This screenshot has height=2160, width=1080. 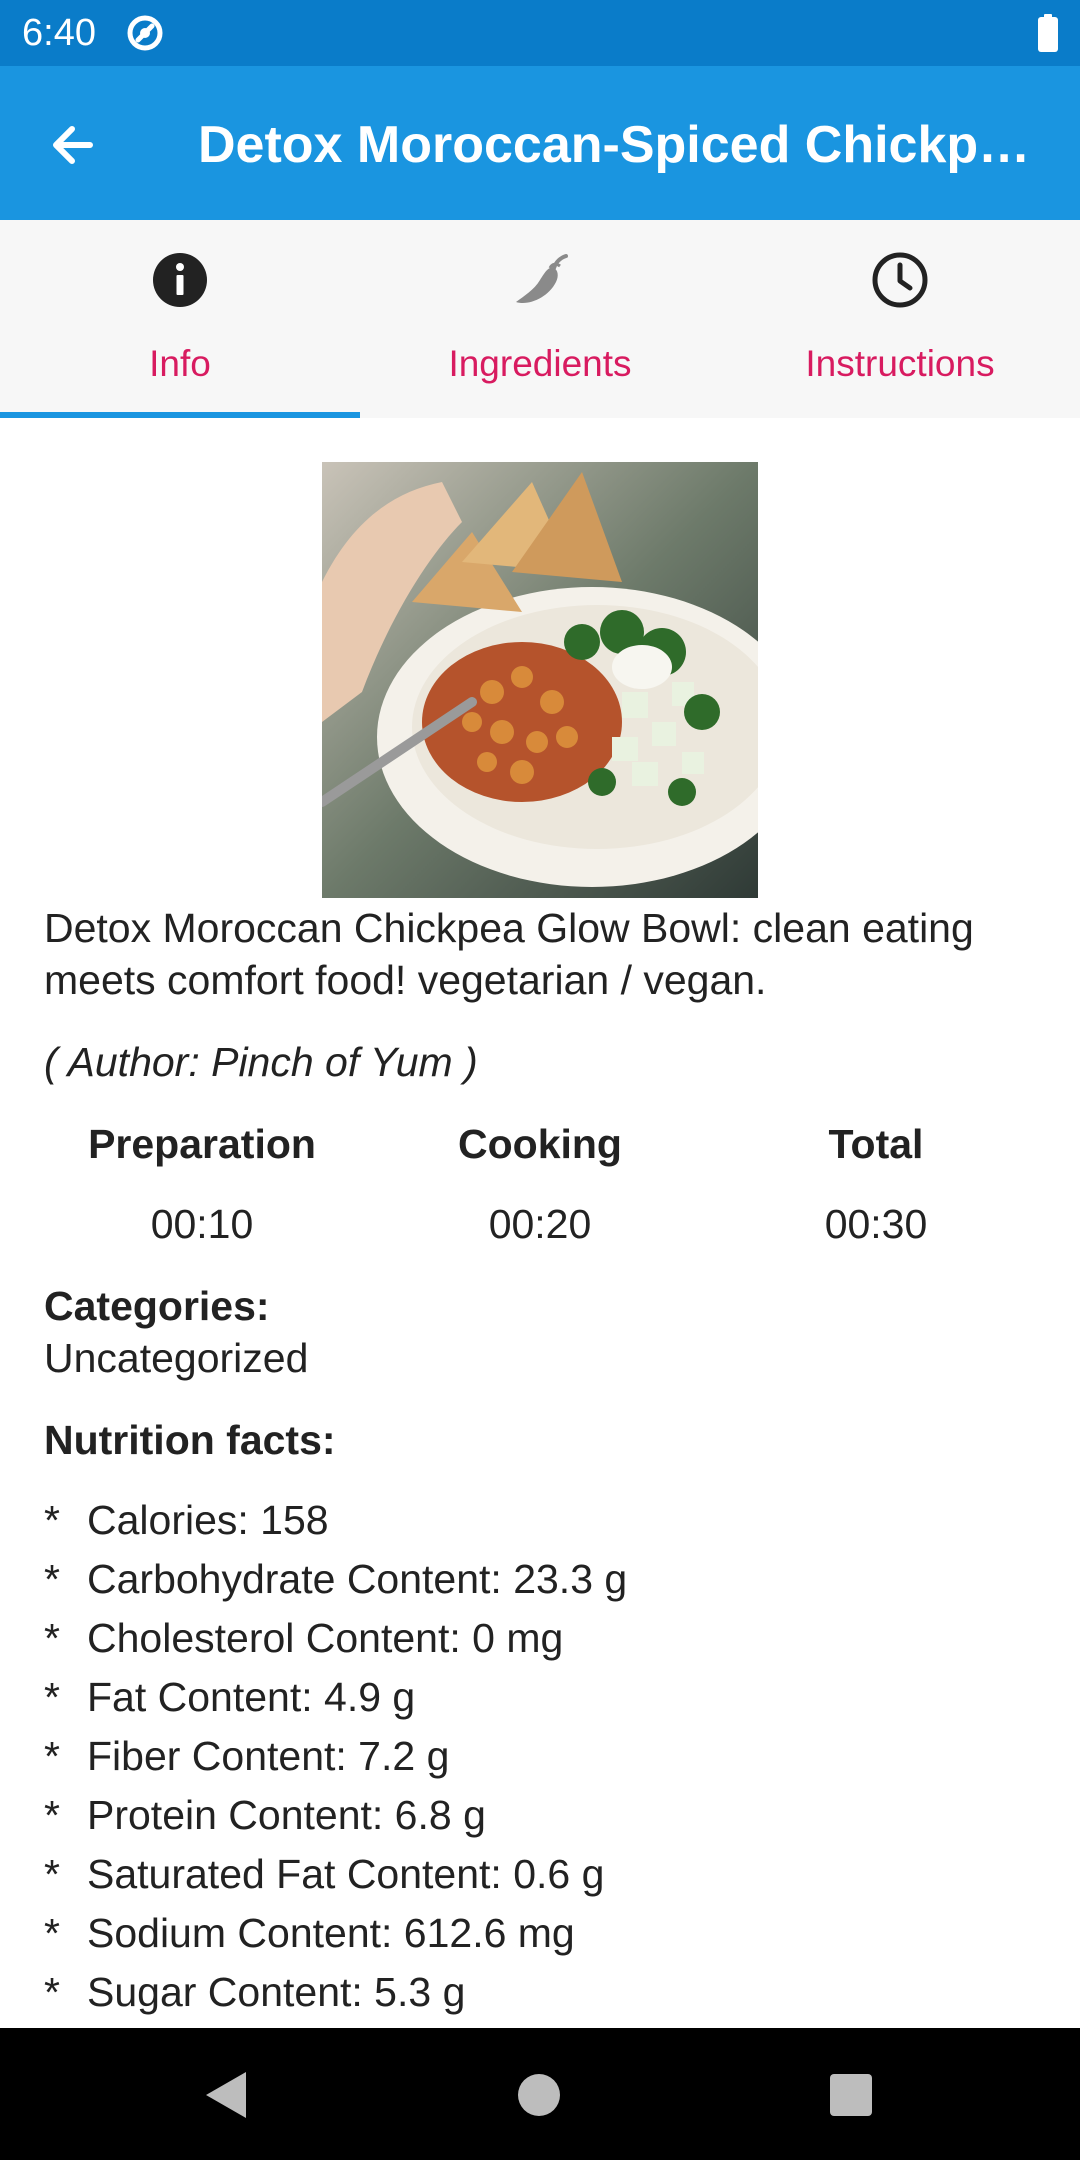 What do you see at coordinates (1048, 33) in the screenshot?
I see `battery-icon` at bounding box center [1048, 33].